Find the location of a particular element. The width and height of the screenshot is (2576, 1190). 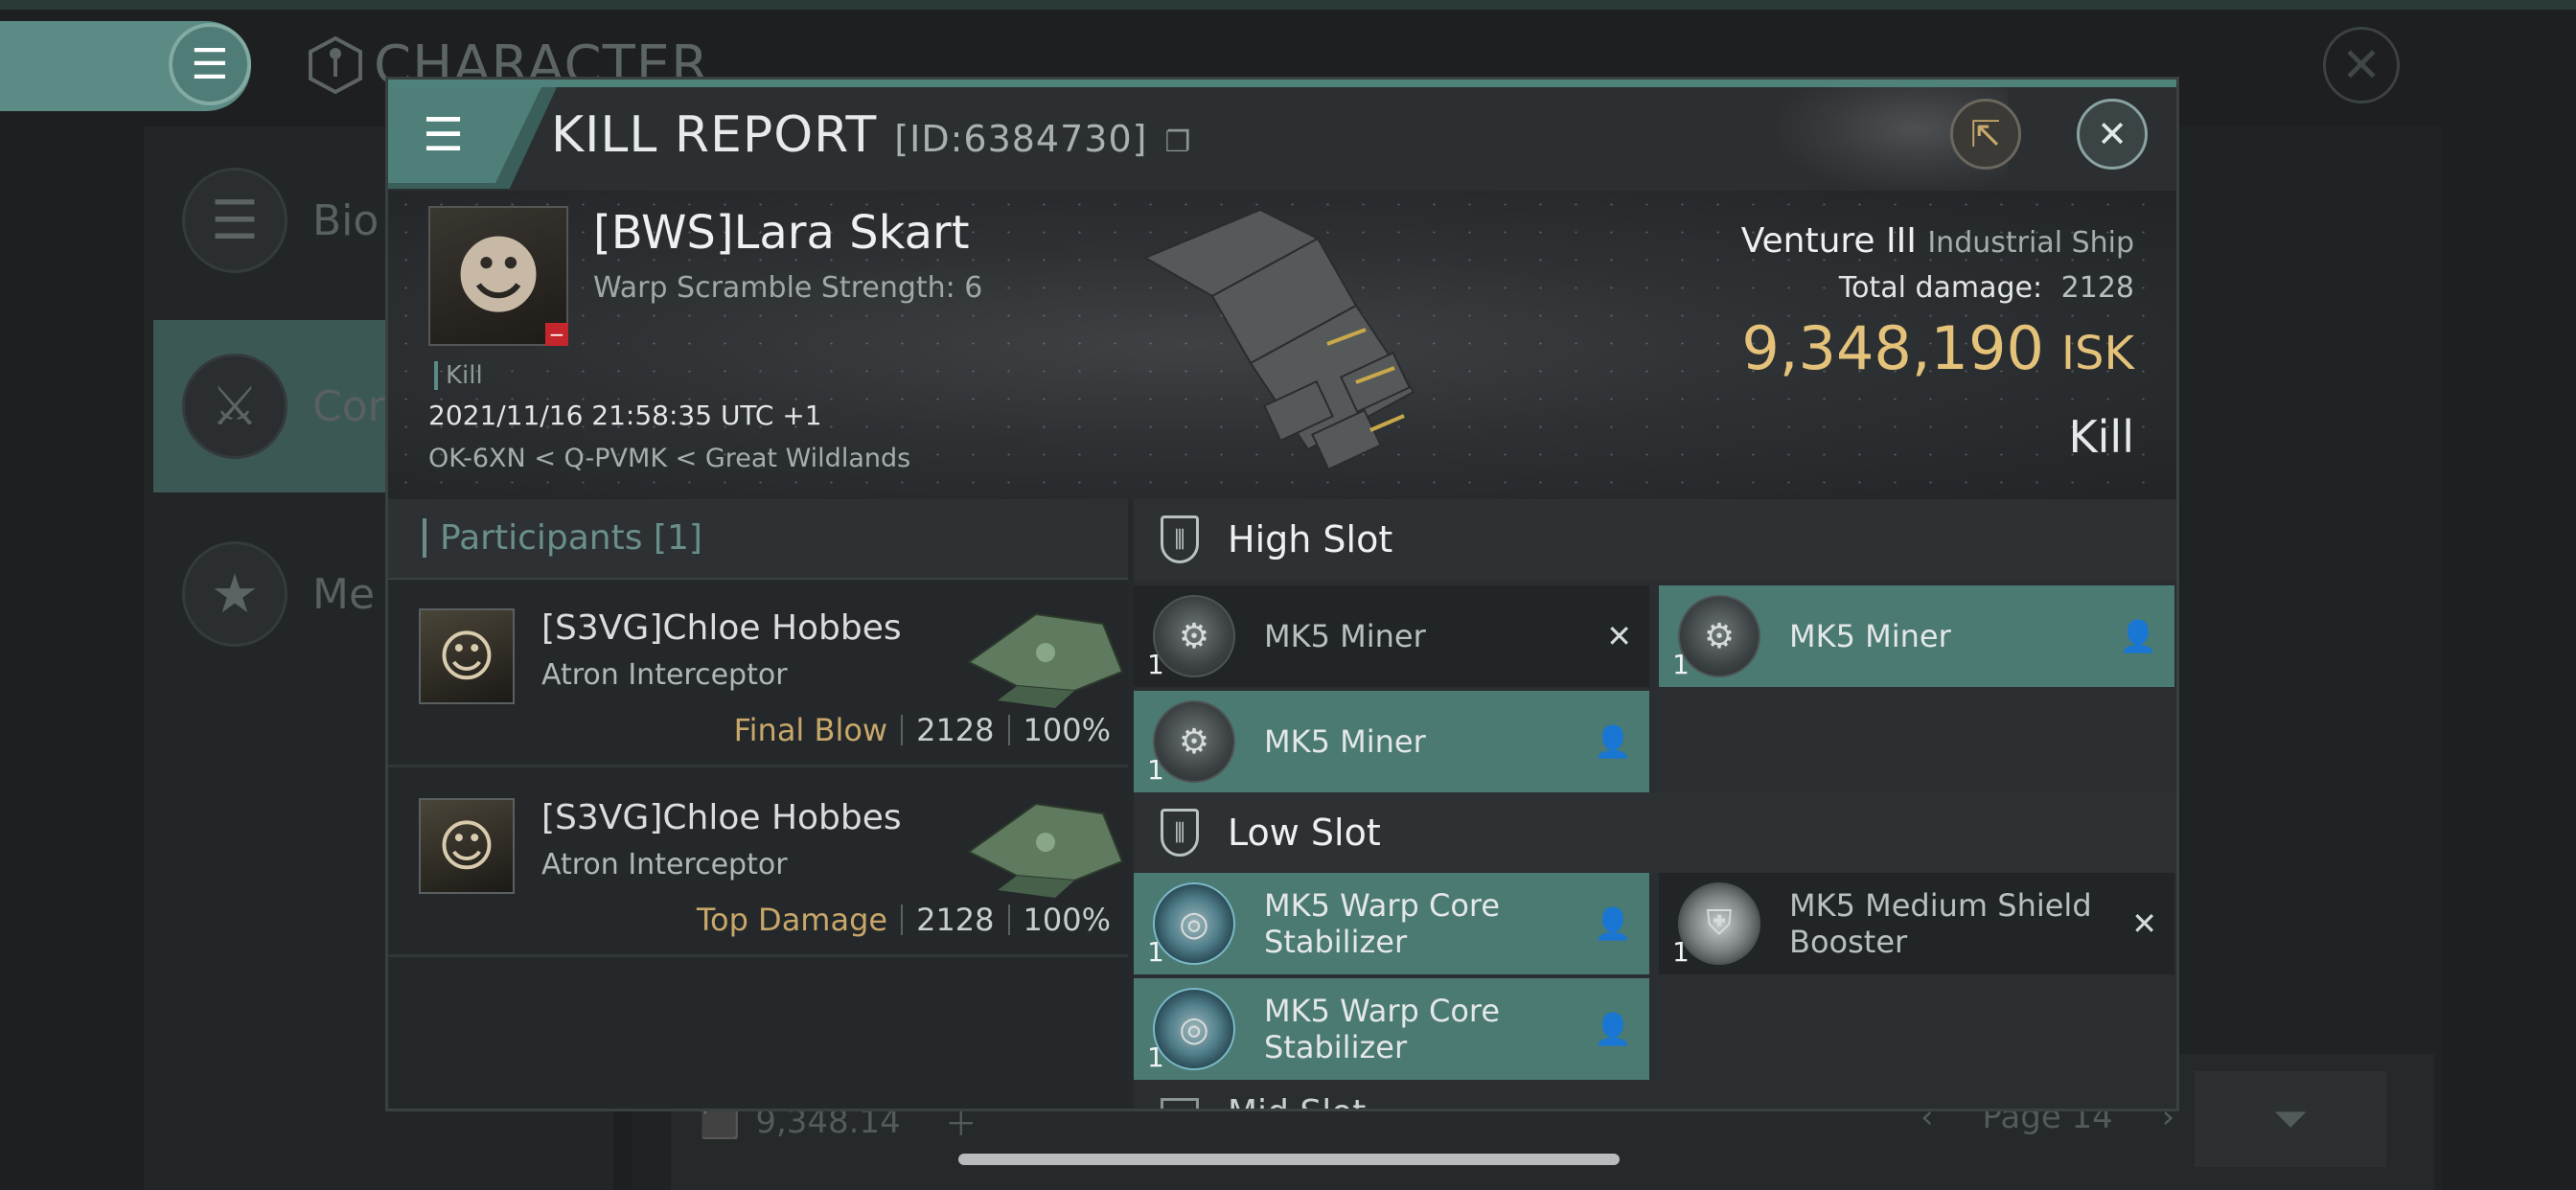

share-icon: ⇱ is located at coordinates (1985, 135).